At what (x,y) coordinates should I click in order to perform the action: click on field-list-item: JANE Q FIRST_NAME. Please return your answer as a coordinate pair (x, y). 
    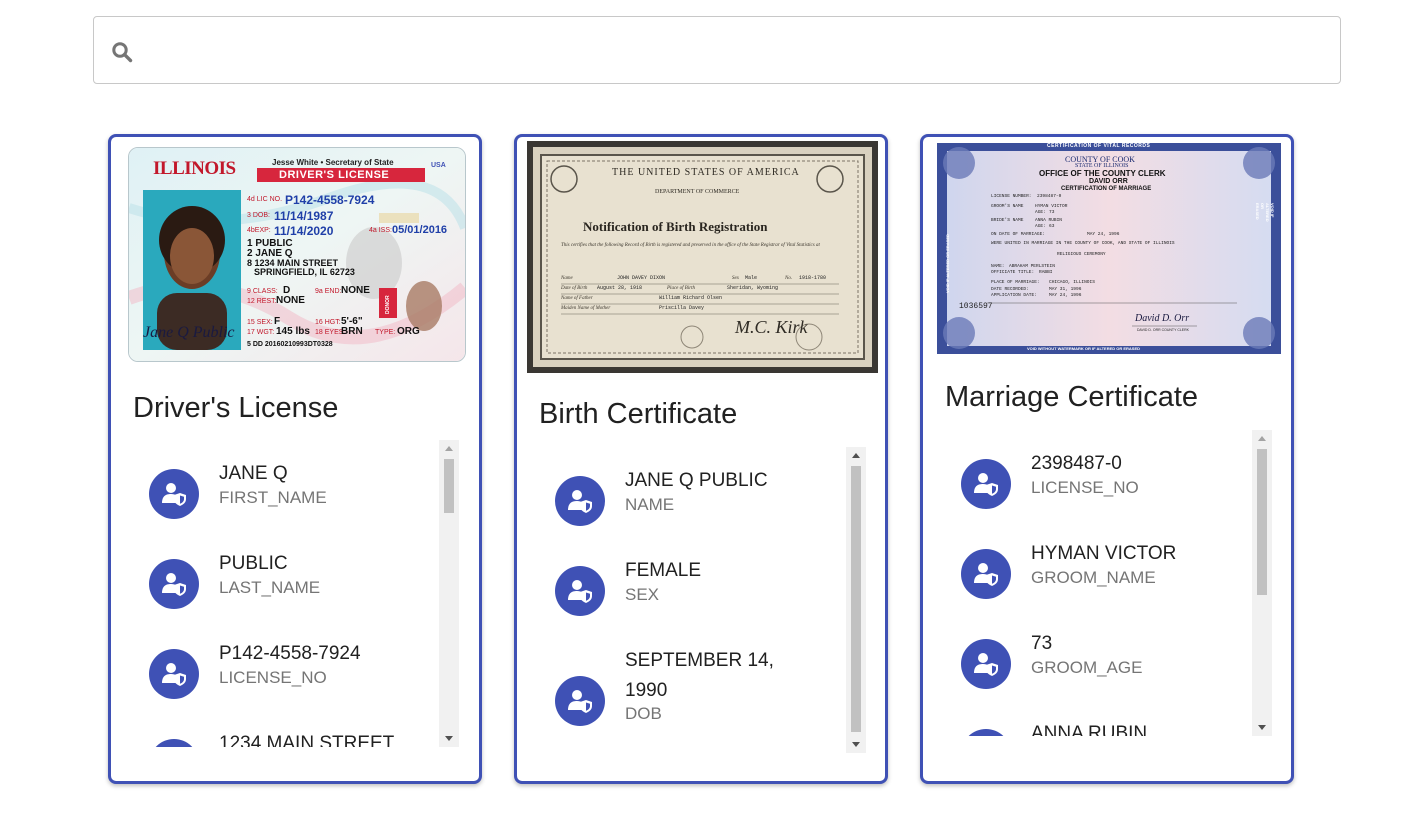
    Looking at the image, I should click on (289, 505).